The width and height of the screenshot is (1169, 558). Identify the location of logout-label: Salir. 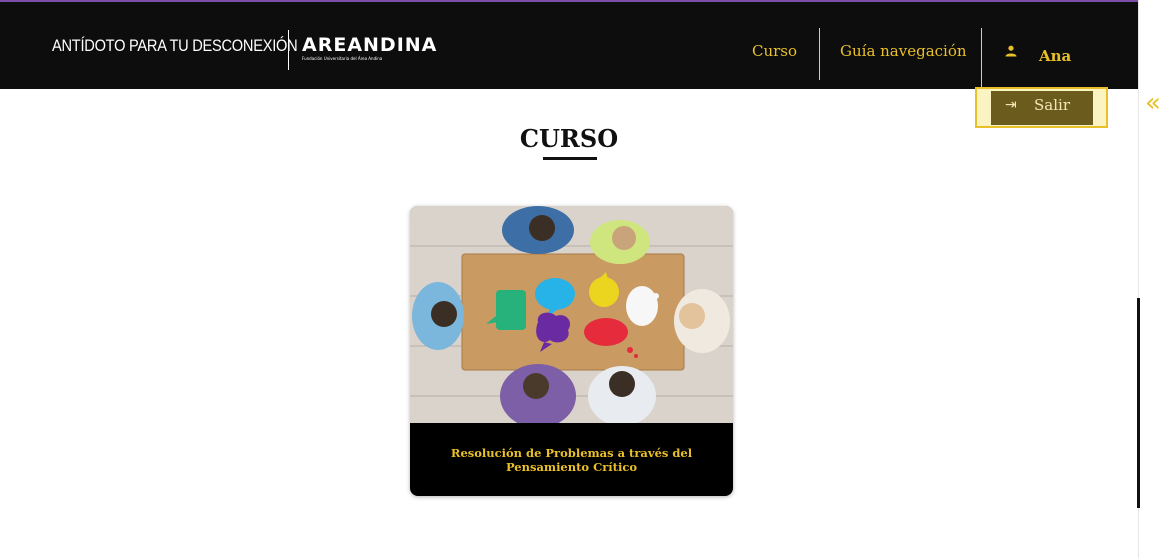
(1052, 105).